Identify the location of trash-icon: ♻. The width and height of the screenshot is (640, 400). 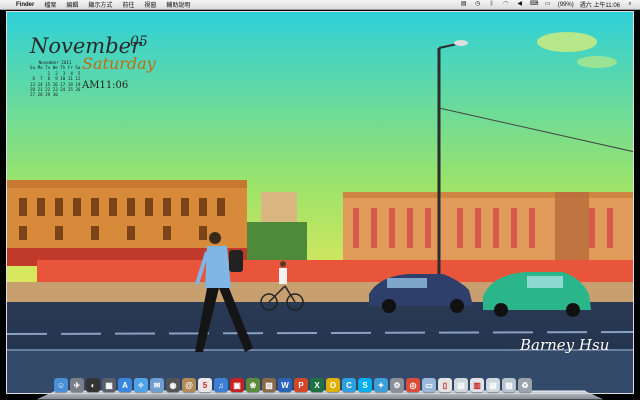
(525, 385).